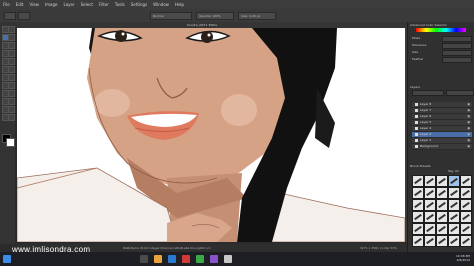 The width and height of the screenshot is (474, 266). What do you see at coordinates (179, 4) in the screenshot?
I see `menu-help: Help` at bounding box center [179, 4].